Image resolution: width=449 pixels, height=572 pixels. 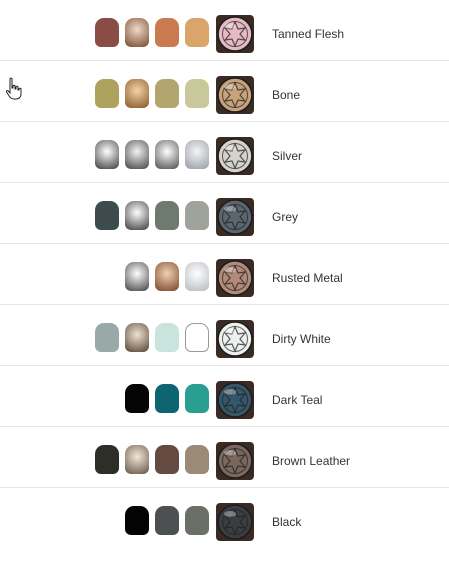 I want to click on paint-row: Dirty White, so click(x=224, y=335).